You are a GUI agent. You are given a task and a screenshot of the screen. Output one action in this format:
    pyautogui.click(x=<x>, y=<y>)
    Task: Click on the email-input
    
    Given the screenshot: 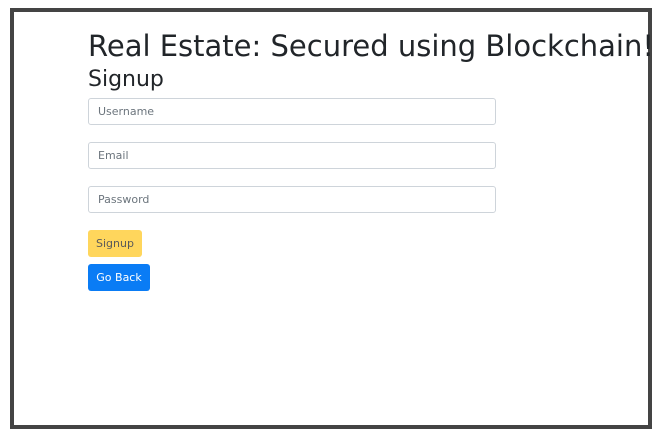 What is the action you would take?
    pyautogui.click(x=292, y=155)
    